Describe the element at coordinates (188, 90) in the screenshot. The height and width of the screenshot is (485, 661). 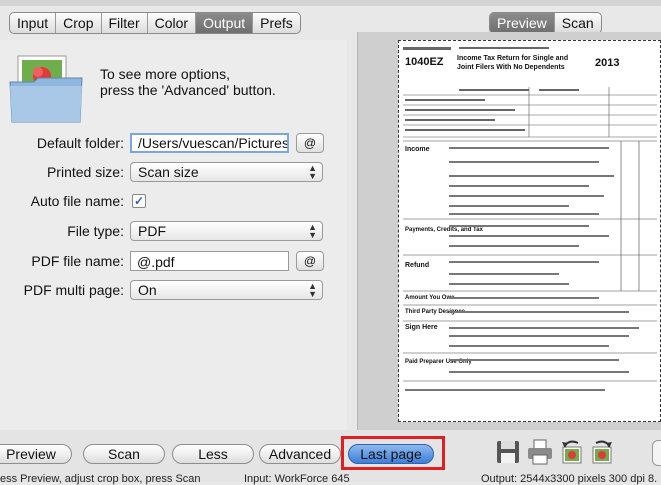
I see `hint-line-2: press the 'Advanced' button.` at that location.